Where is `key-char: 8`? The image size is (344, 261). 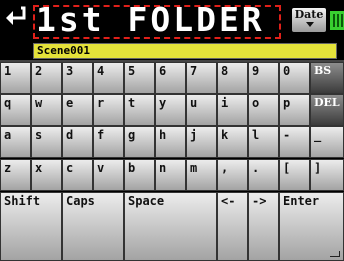
key-char: 8 is located at coordinates (232, 78).